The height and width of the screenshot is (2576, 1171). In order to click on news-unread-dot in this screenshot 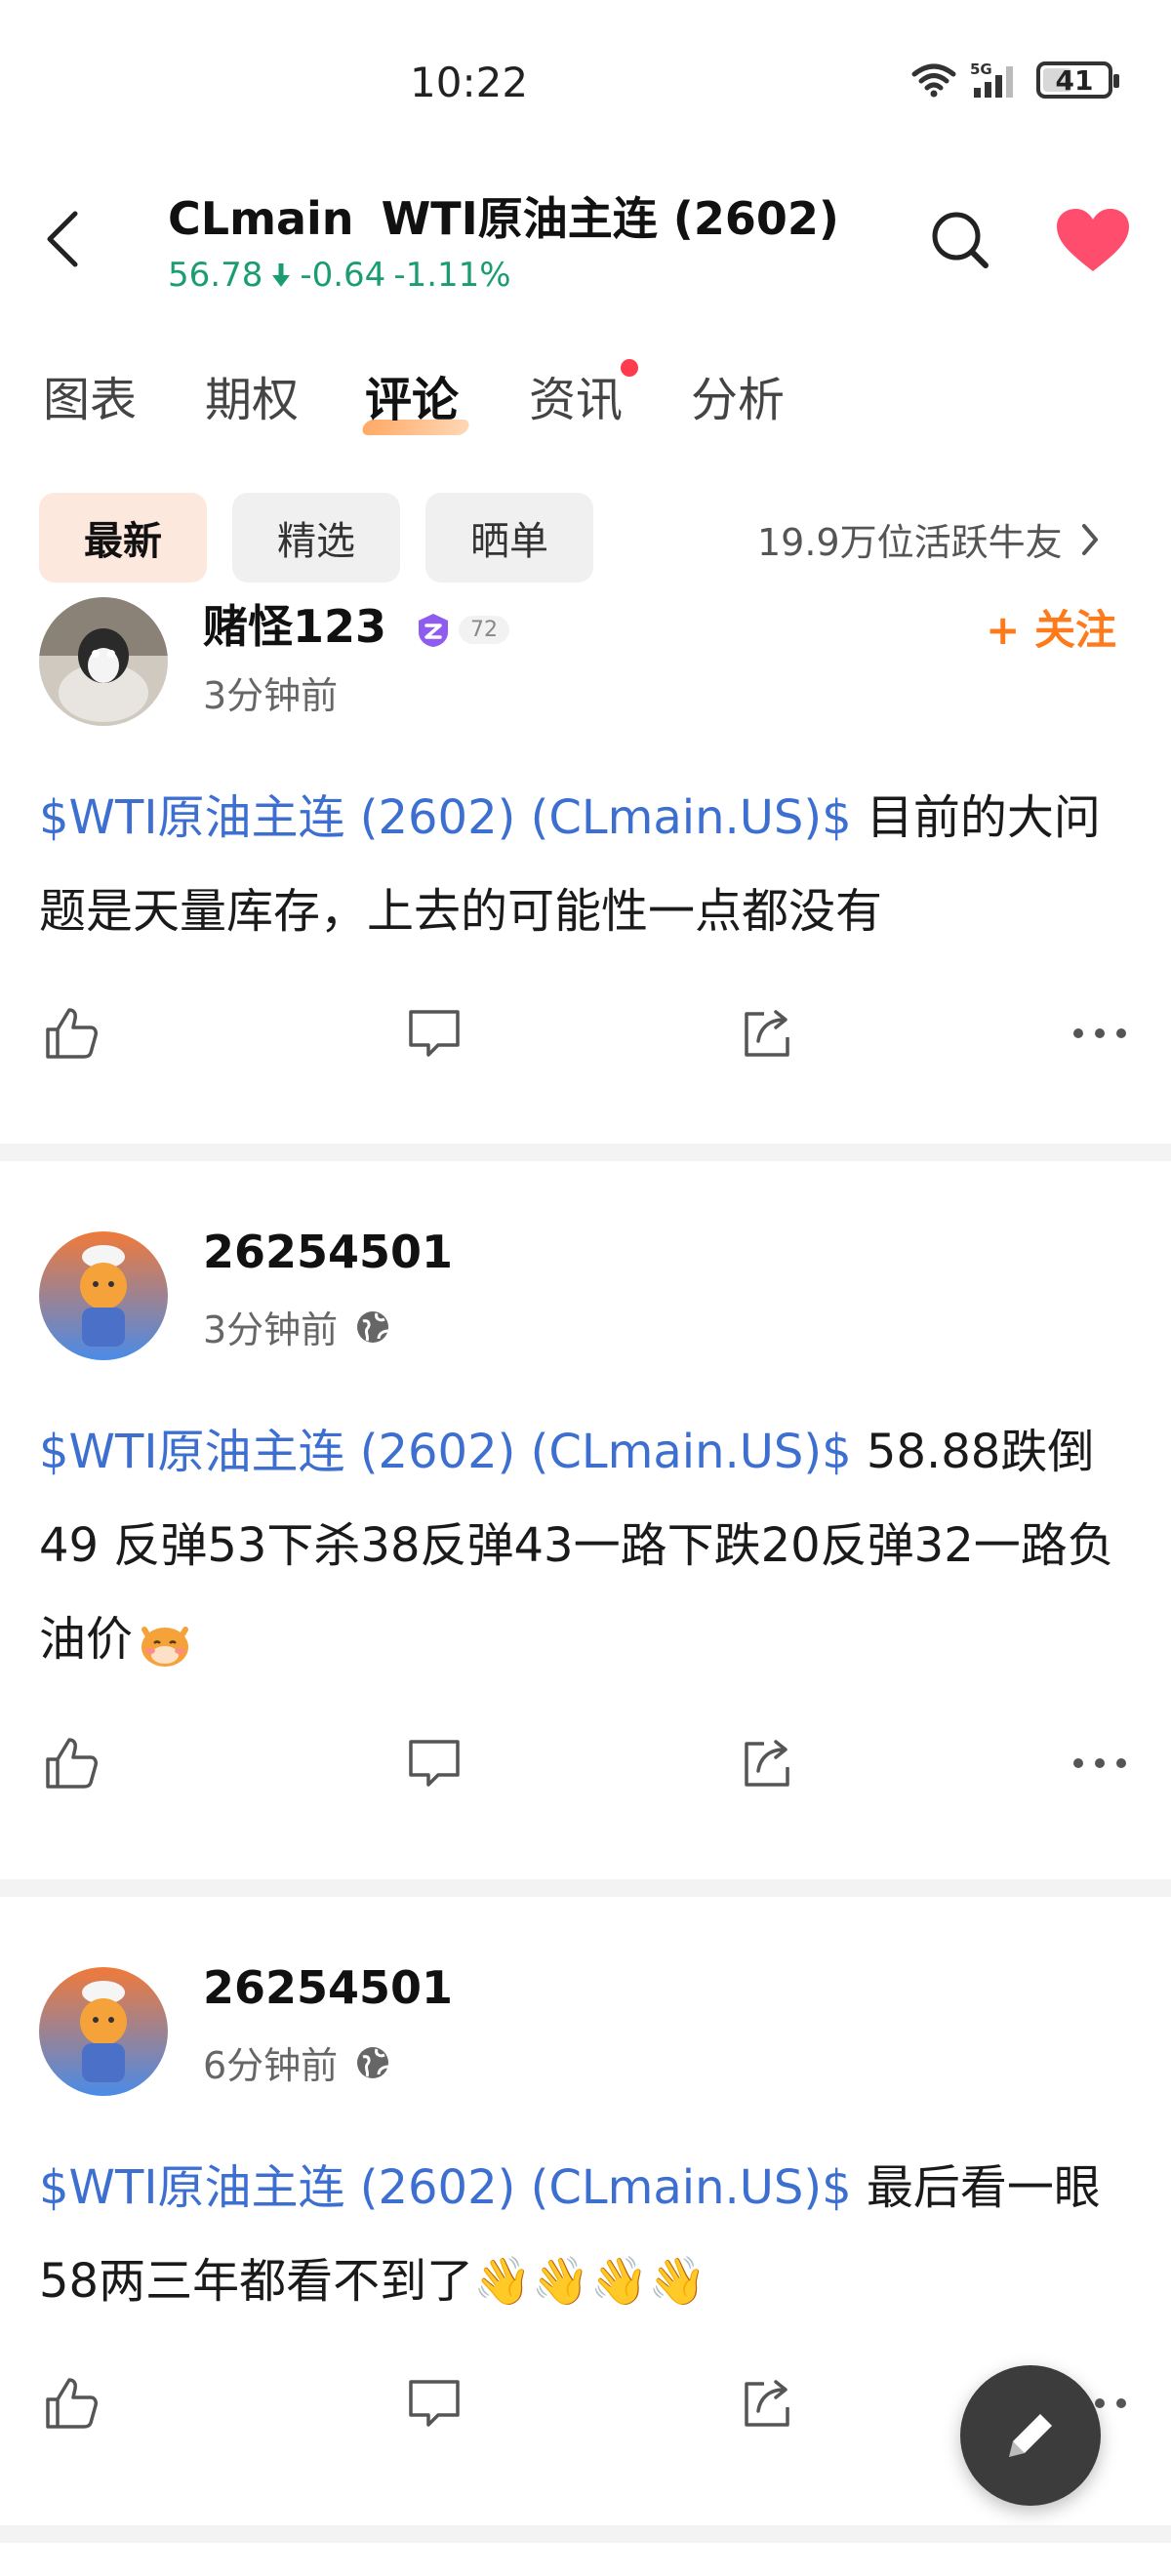, I will do `click(629, 368)`.